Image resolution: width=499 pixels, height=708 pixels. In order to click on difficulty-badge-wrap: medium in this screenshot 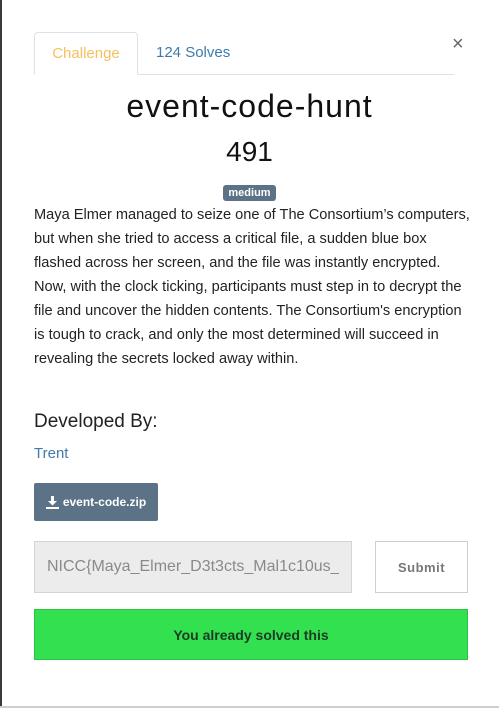, I will do `click(249, 192)`.